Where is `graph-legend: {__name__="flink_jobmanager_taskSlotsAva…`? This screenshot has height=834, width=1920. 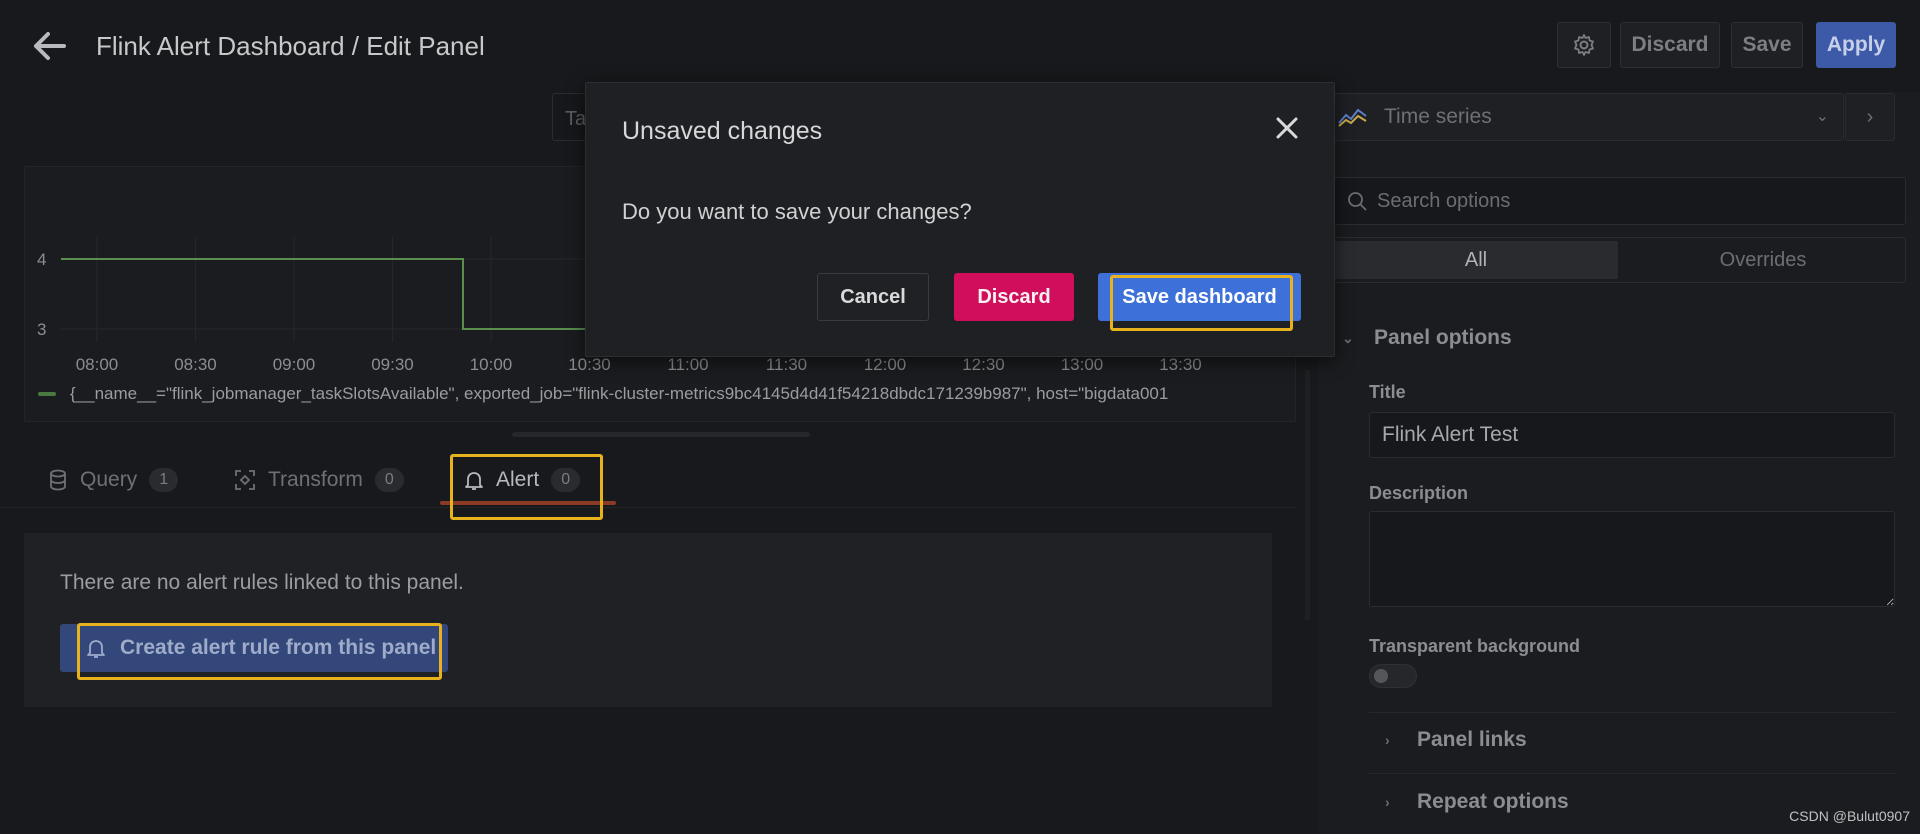 graph-legend: {__name__="flink_jobmanager_taskSlotsAva… is located at coordinates (603, 394).